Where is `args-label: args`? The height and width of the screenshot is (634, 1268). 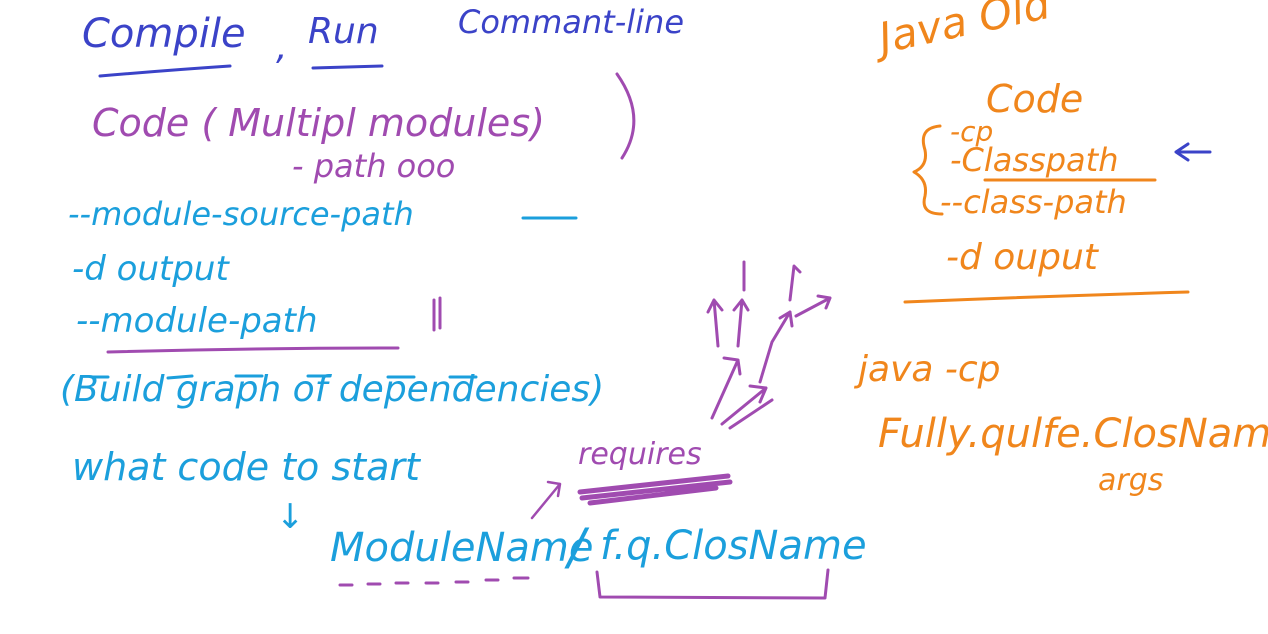 args-label: args is located at coordinates (1131, 480).